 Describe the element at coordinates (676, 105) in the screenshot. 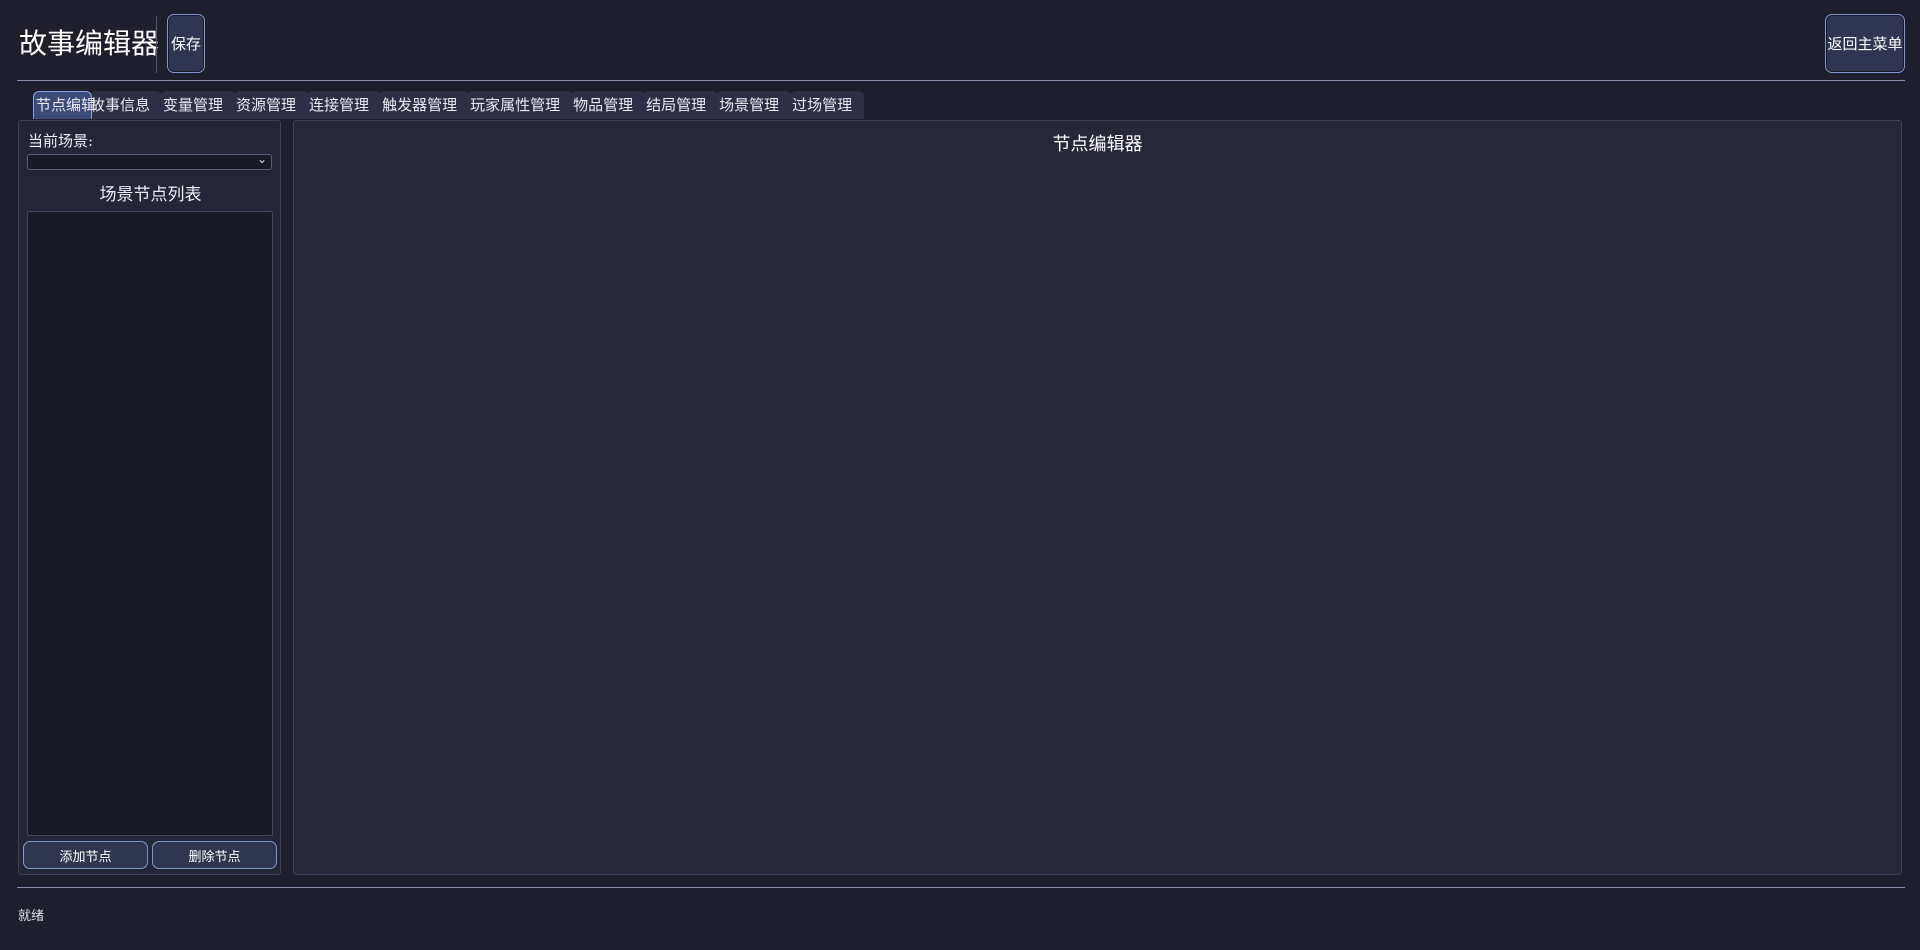

I see `tab-label: 结局管理` at that location.